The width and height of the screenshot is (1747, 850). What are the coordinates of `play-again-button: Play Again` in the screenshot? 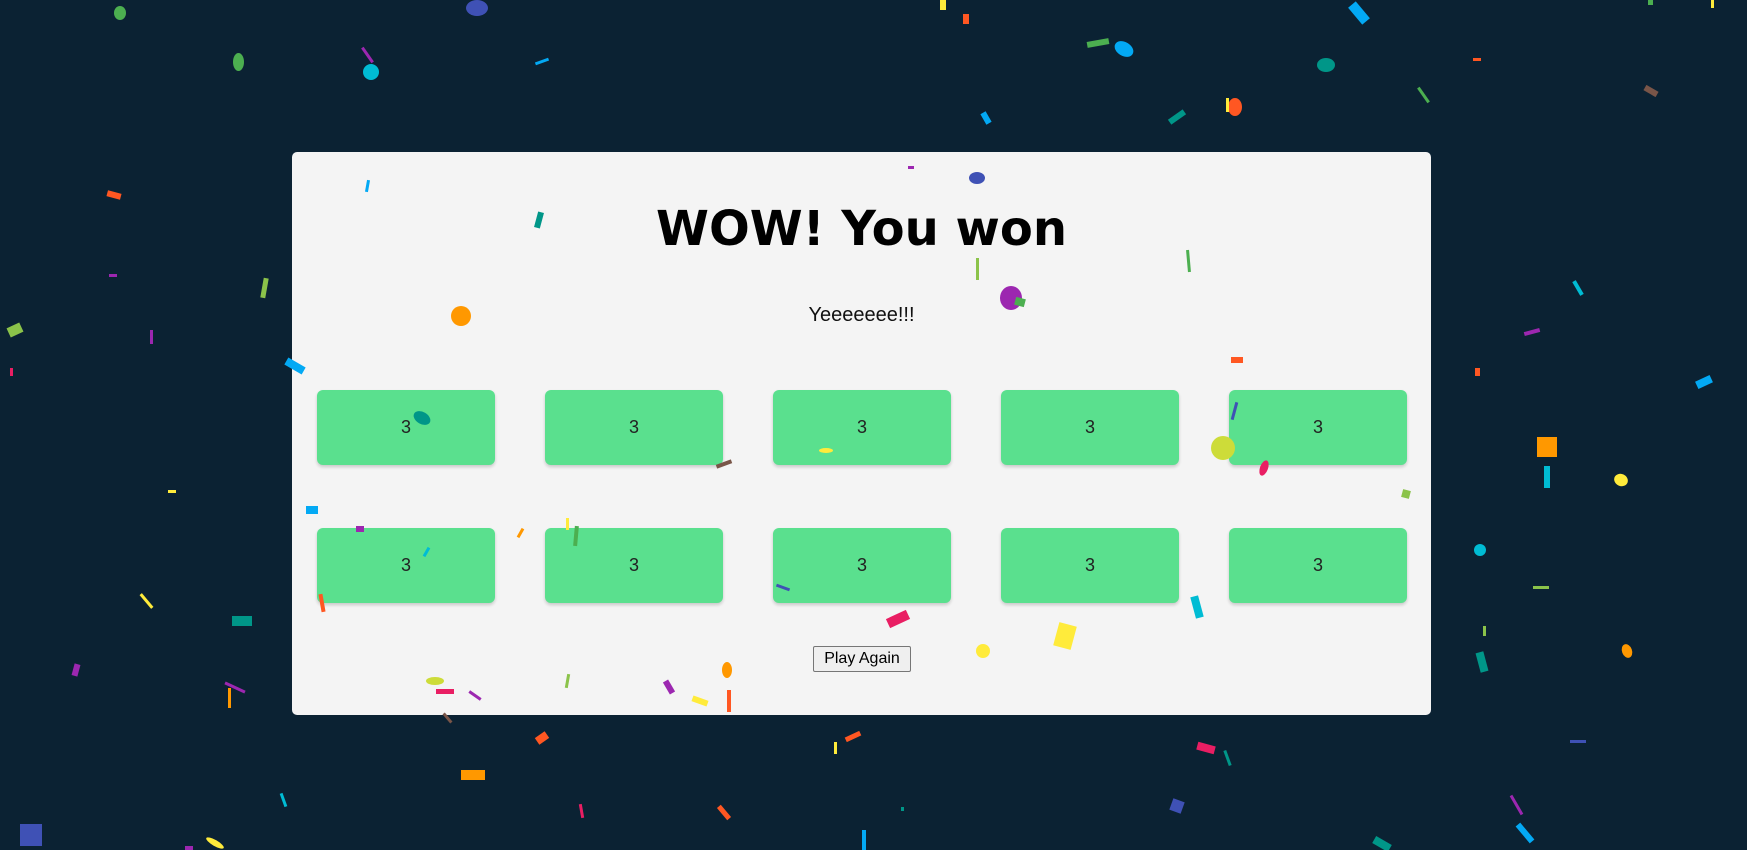 It's located at (862, 659).